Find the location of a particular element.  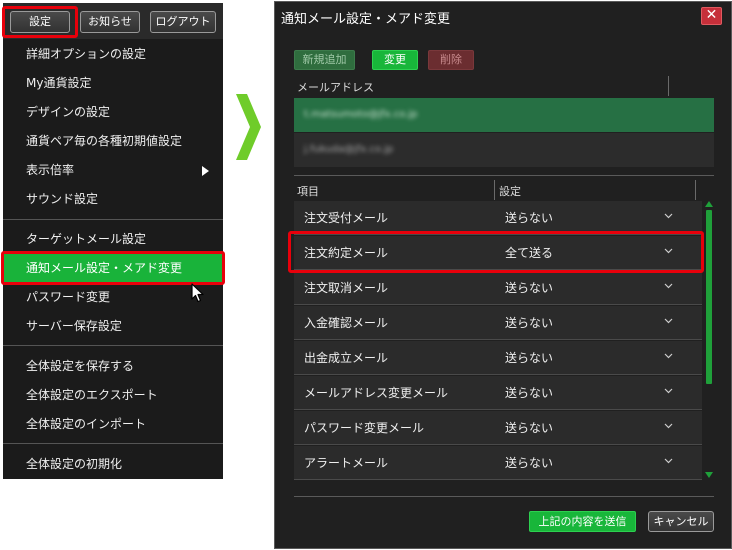

submenu-arrow-icon is located at coordinates (205, 171).